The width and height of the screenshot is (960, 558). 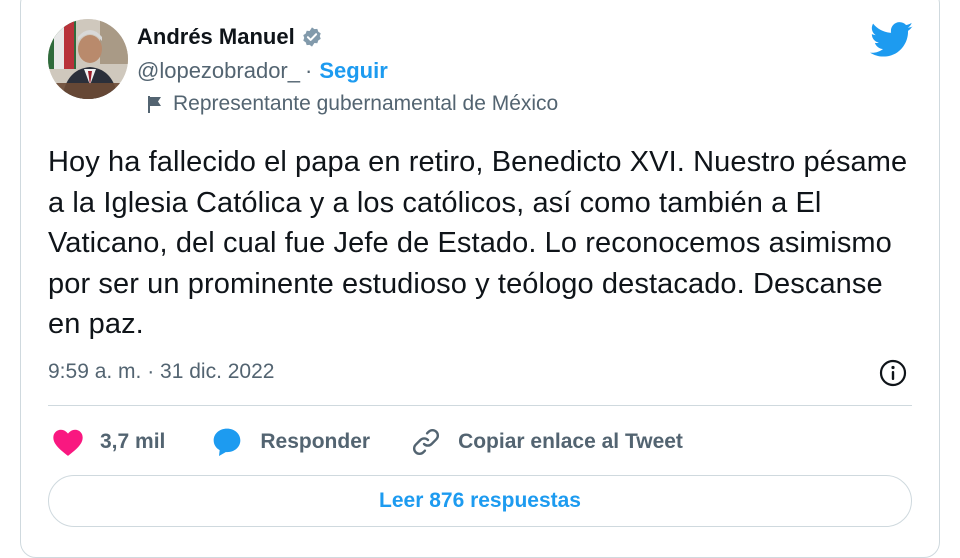 I want to click on like-button: 3,7 mil, so click(x=108, y=442).